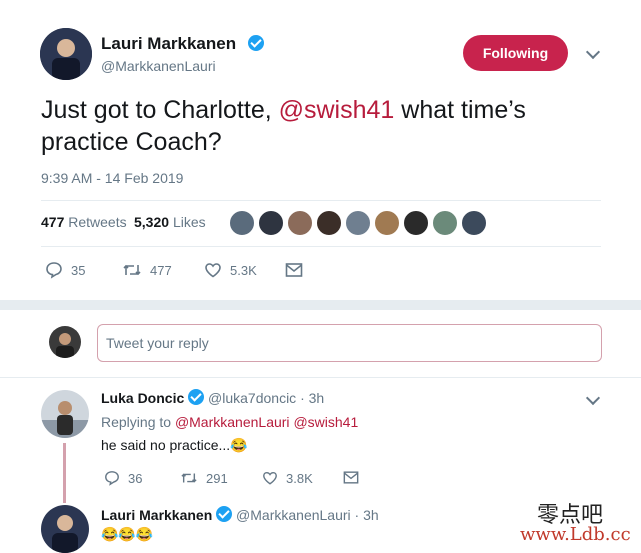  Describe the element at coordinates (147, 270) in the screenshot. I see `retweet-action: 477` at that location.